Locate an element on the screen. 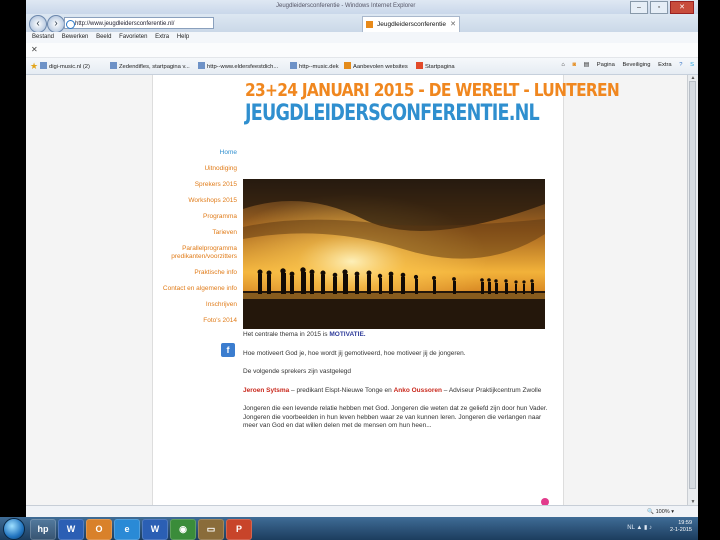 The width and height of the screenshot is (720, 540). close-tab-icon: ✕ is located at coordinates (453, 24).